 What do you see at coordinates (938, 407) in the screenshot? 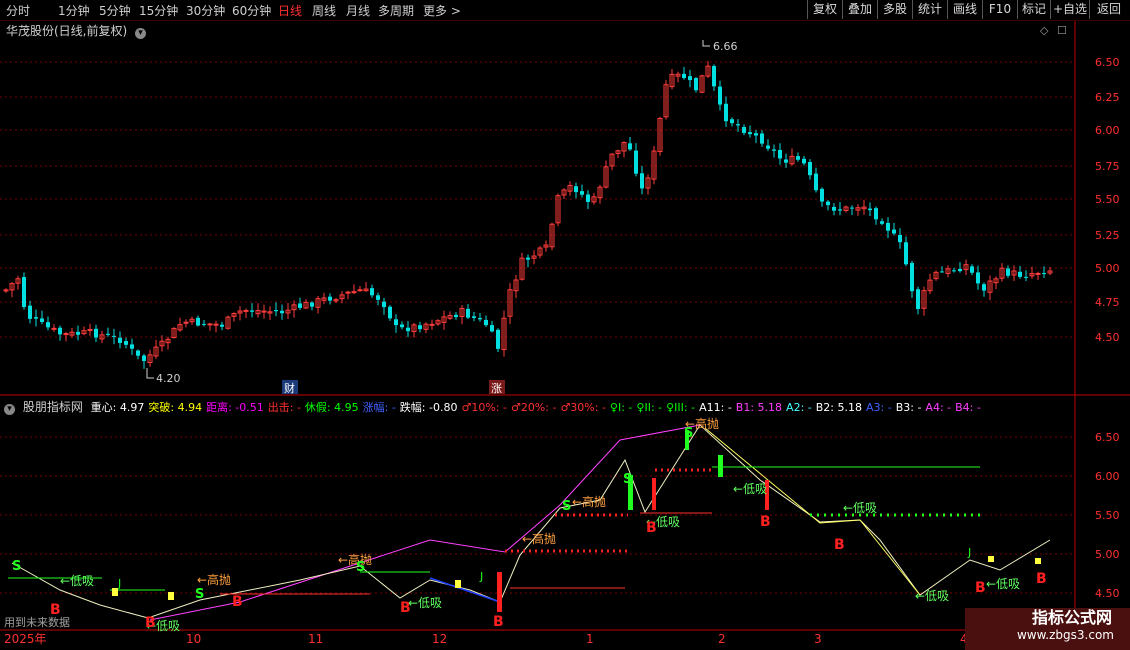
I see `indicator-value: A4: -` at bounding box center [938, 407].